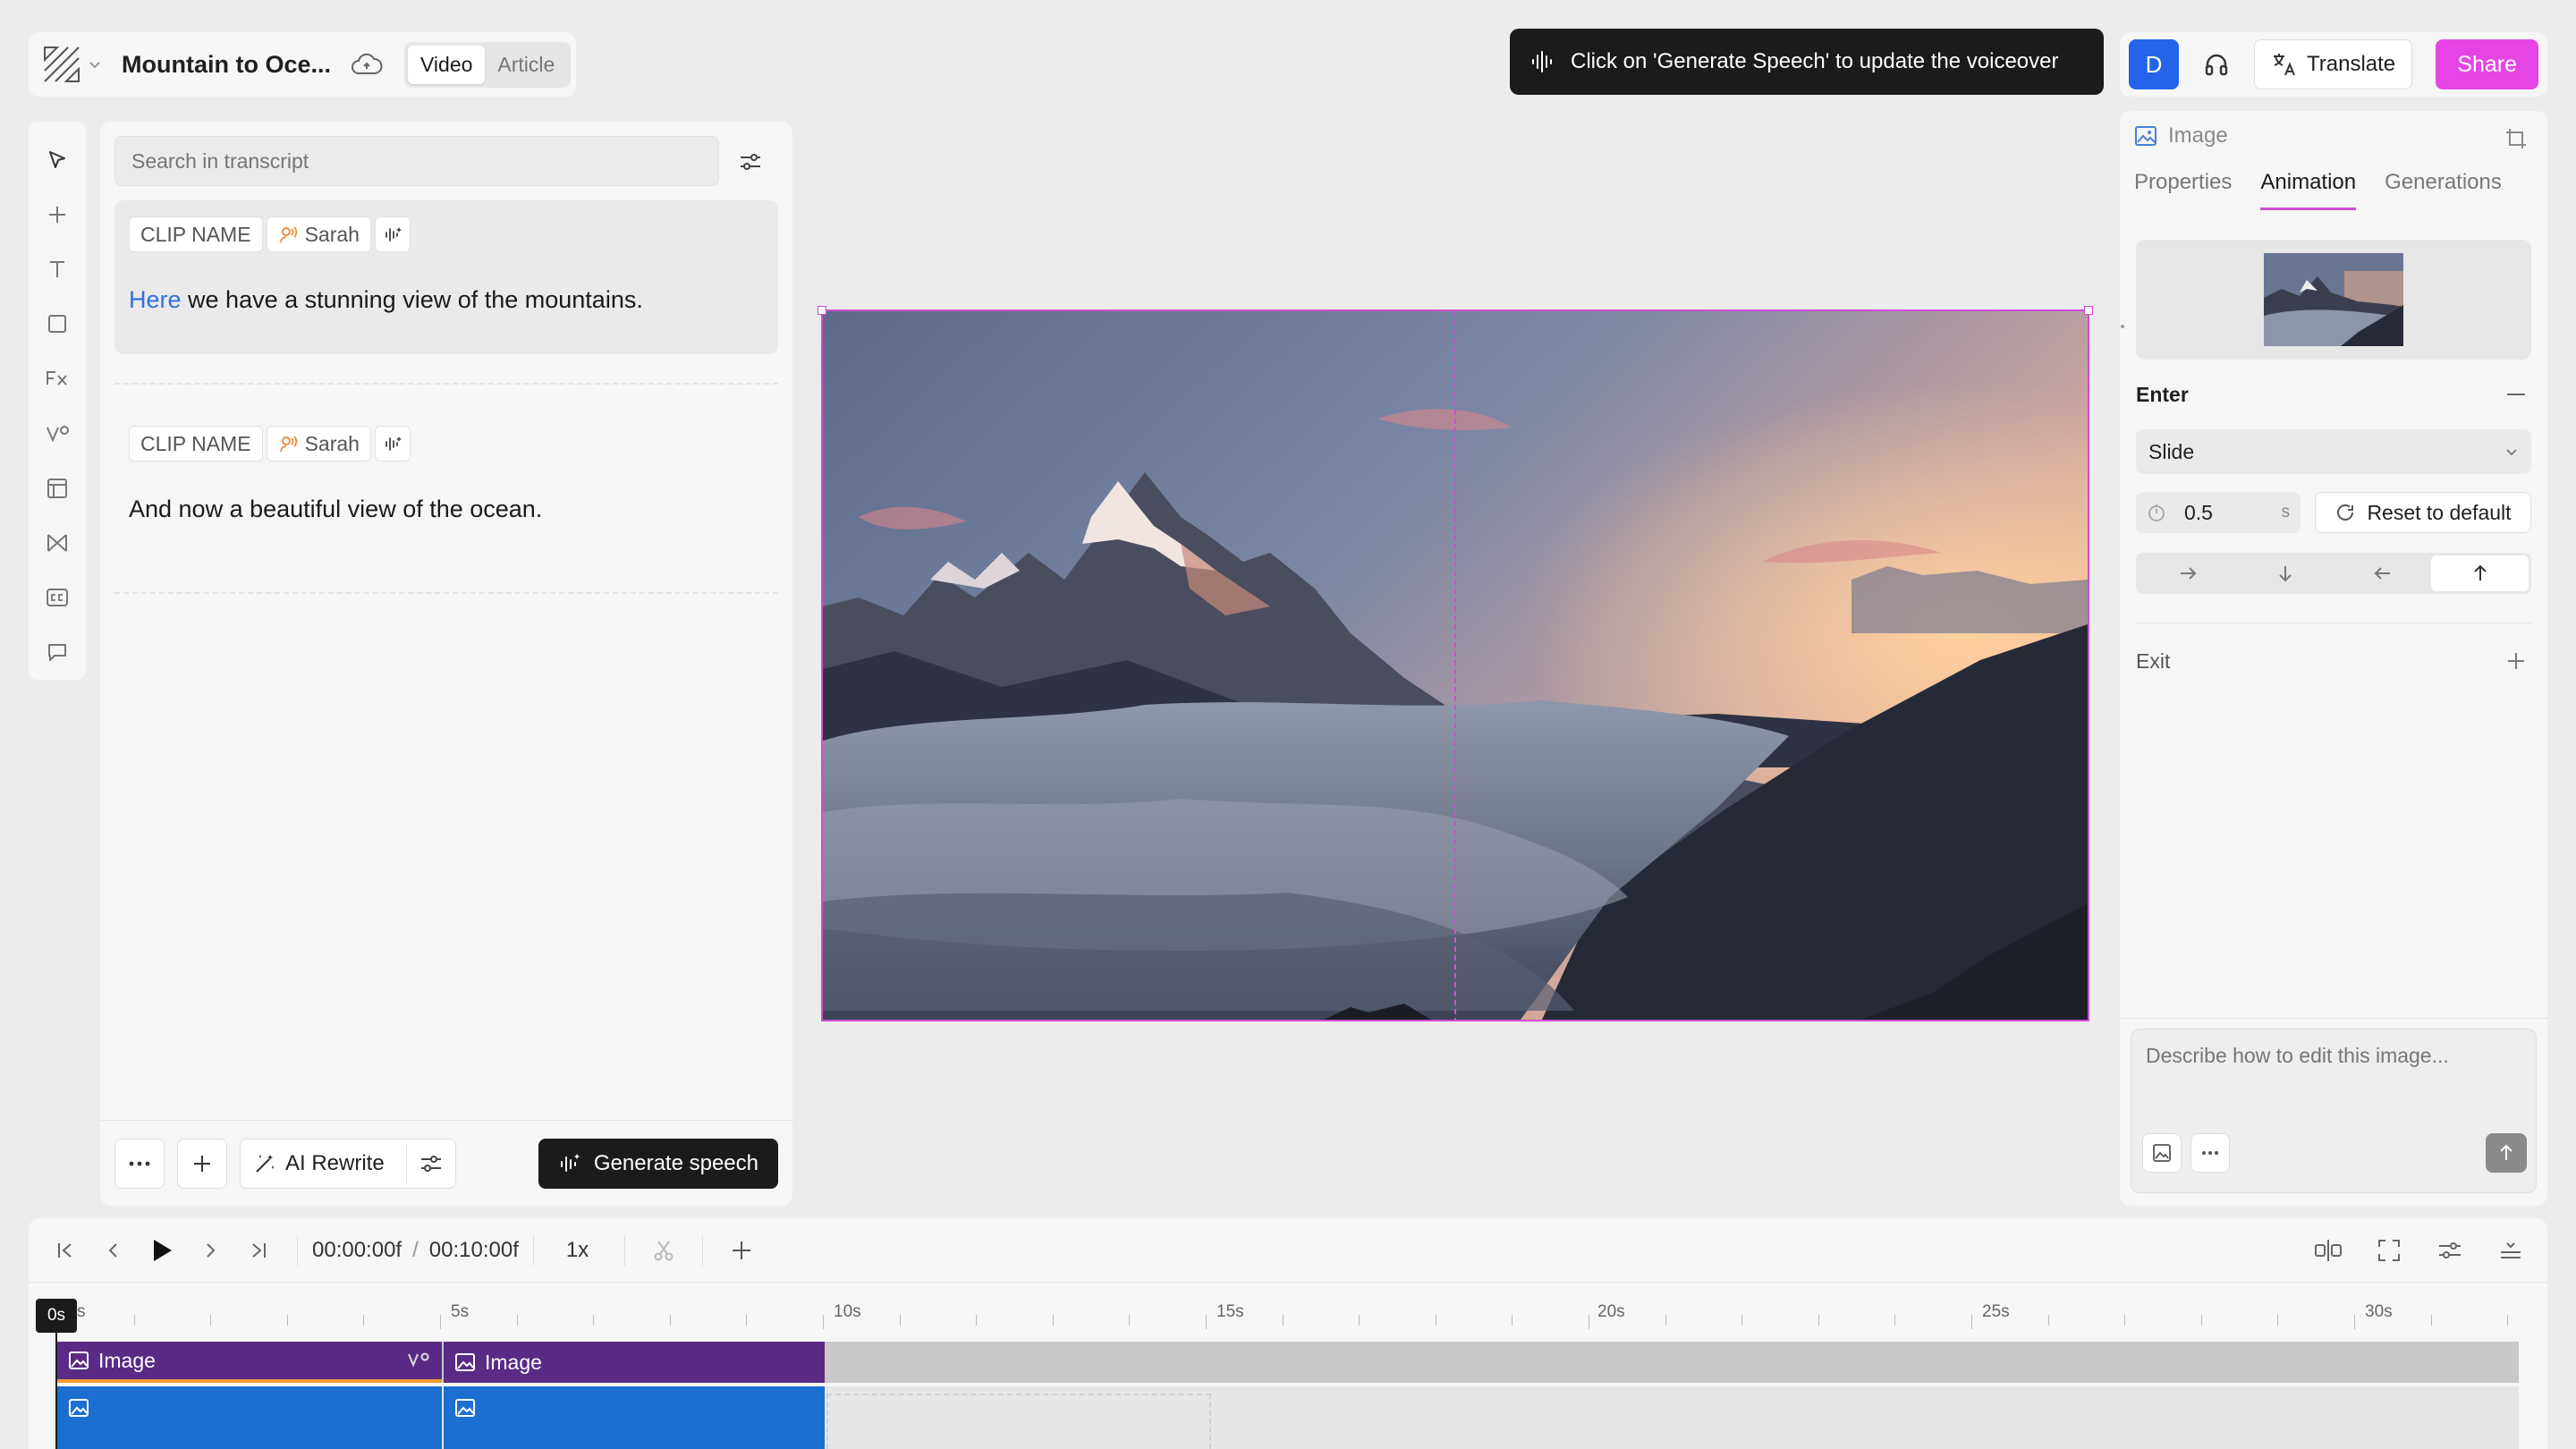 The height and width of the screenshot is (1449, 2576). I want to click on edit-prompt-input, so click(2333, 1079).